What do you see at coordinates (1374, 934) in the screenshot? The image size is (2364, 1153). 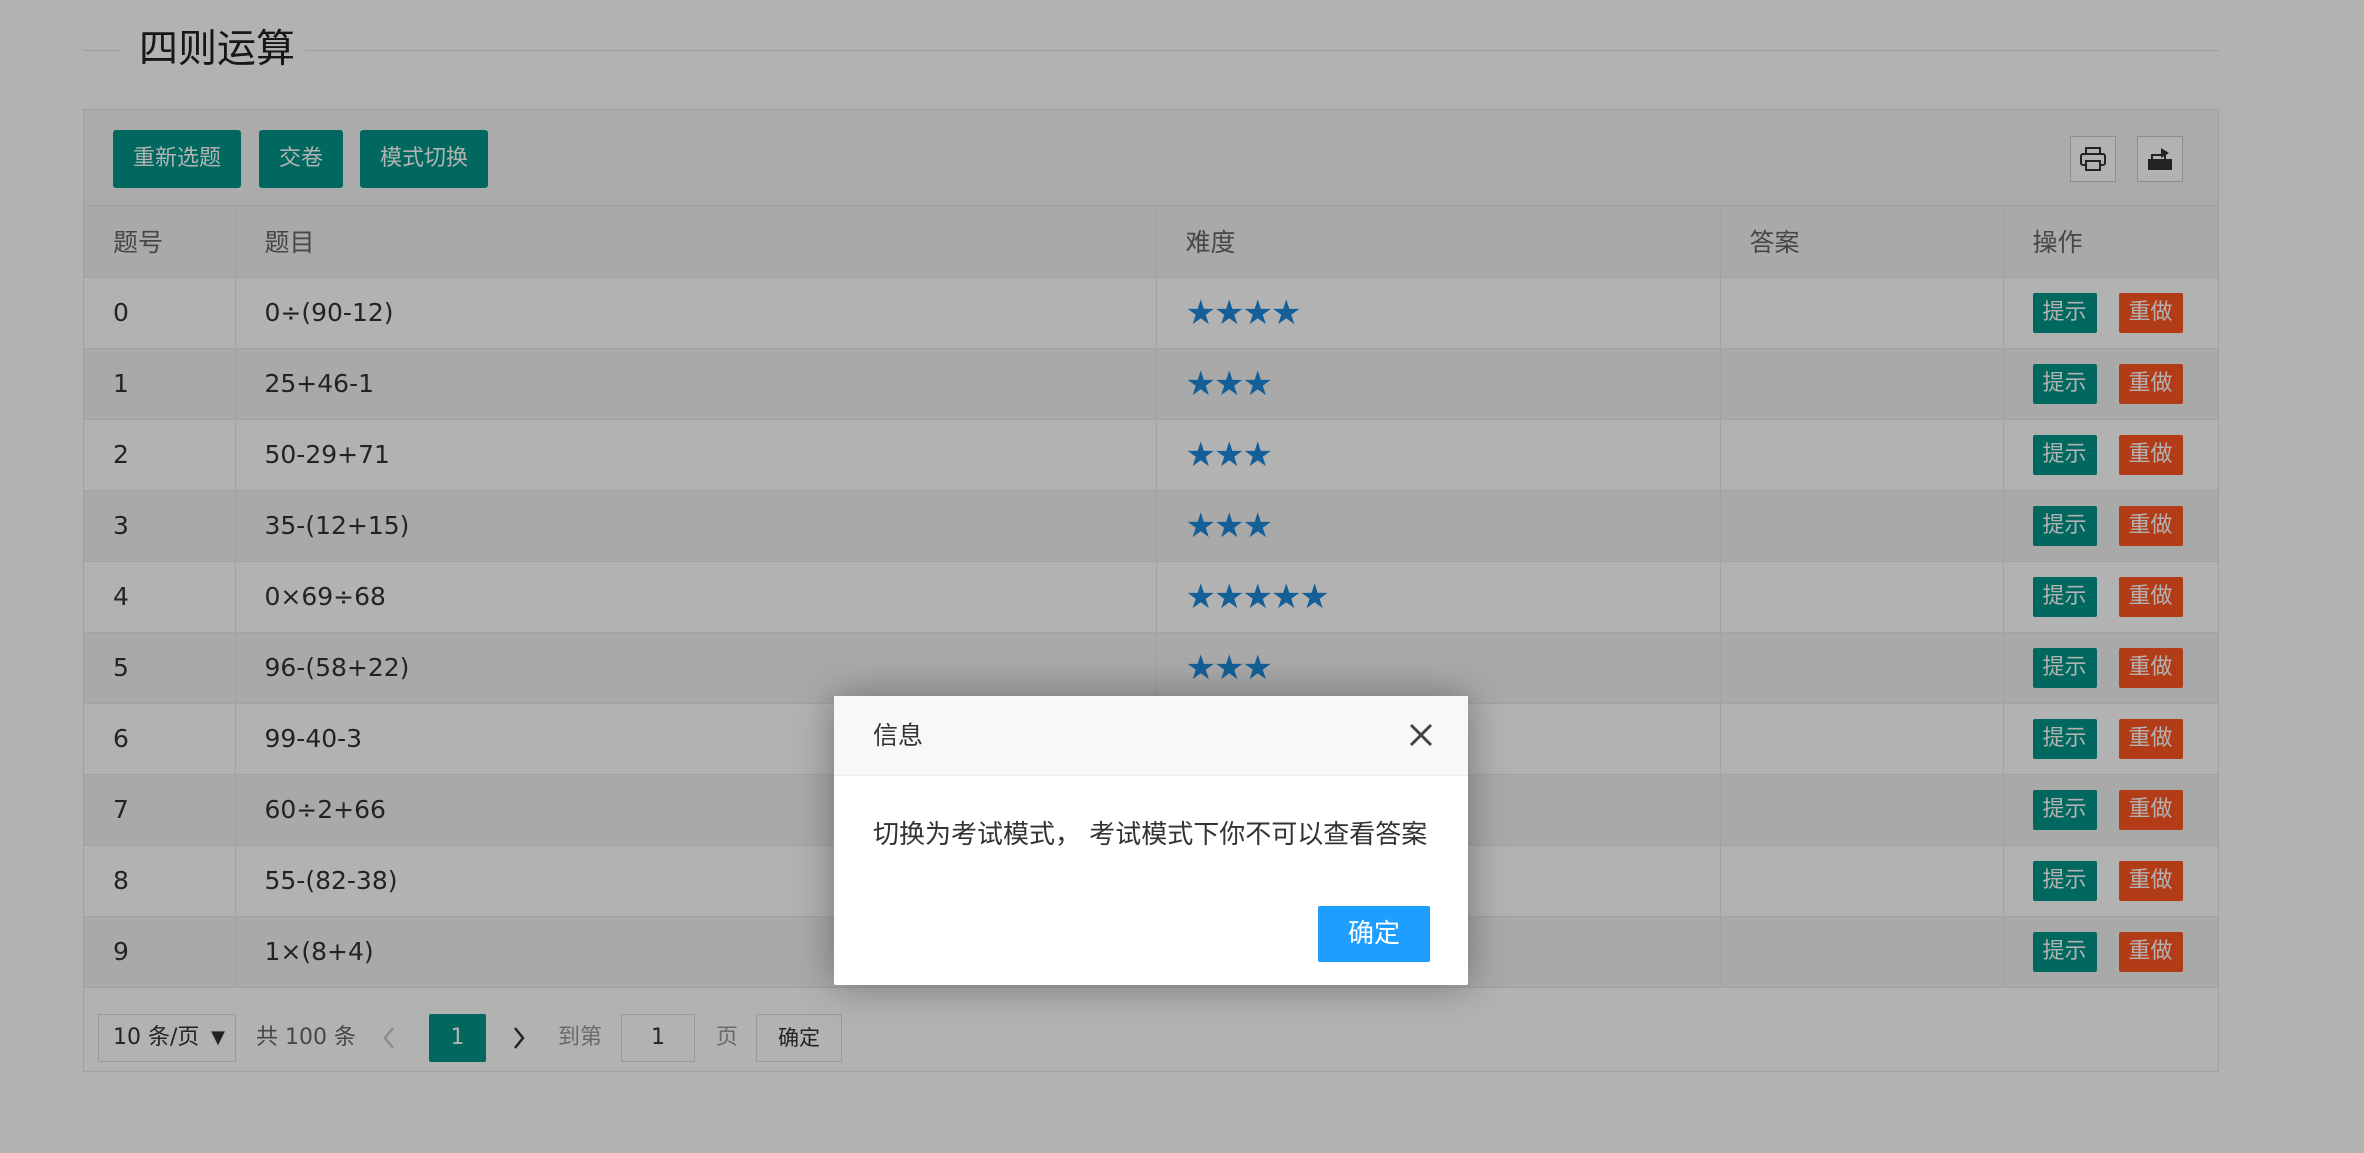 I see `dialog-ok-button: 确定` at bounding box center [1374, 934].